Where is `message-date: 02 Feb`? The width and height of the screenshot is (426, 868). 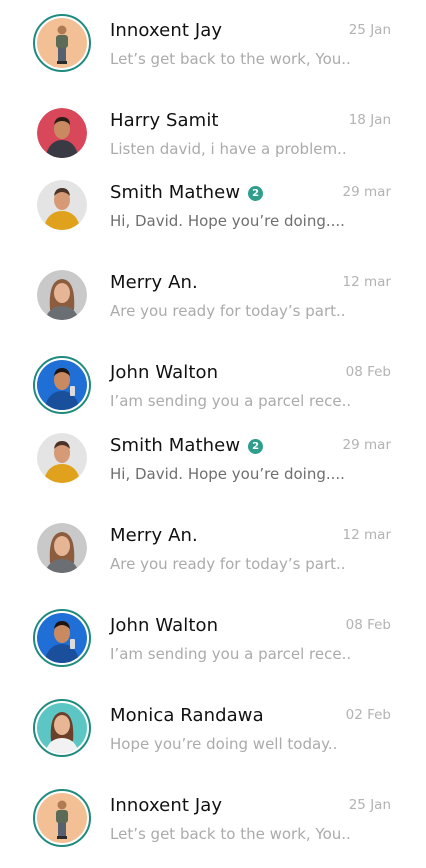
message-date: 02 Feb is located at coordinates (368, 715).